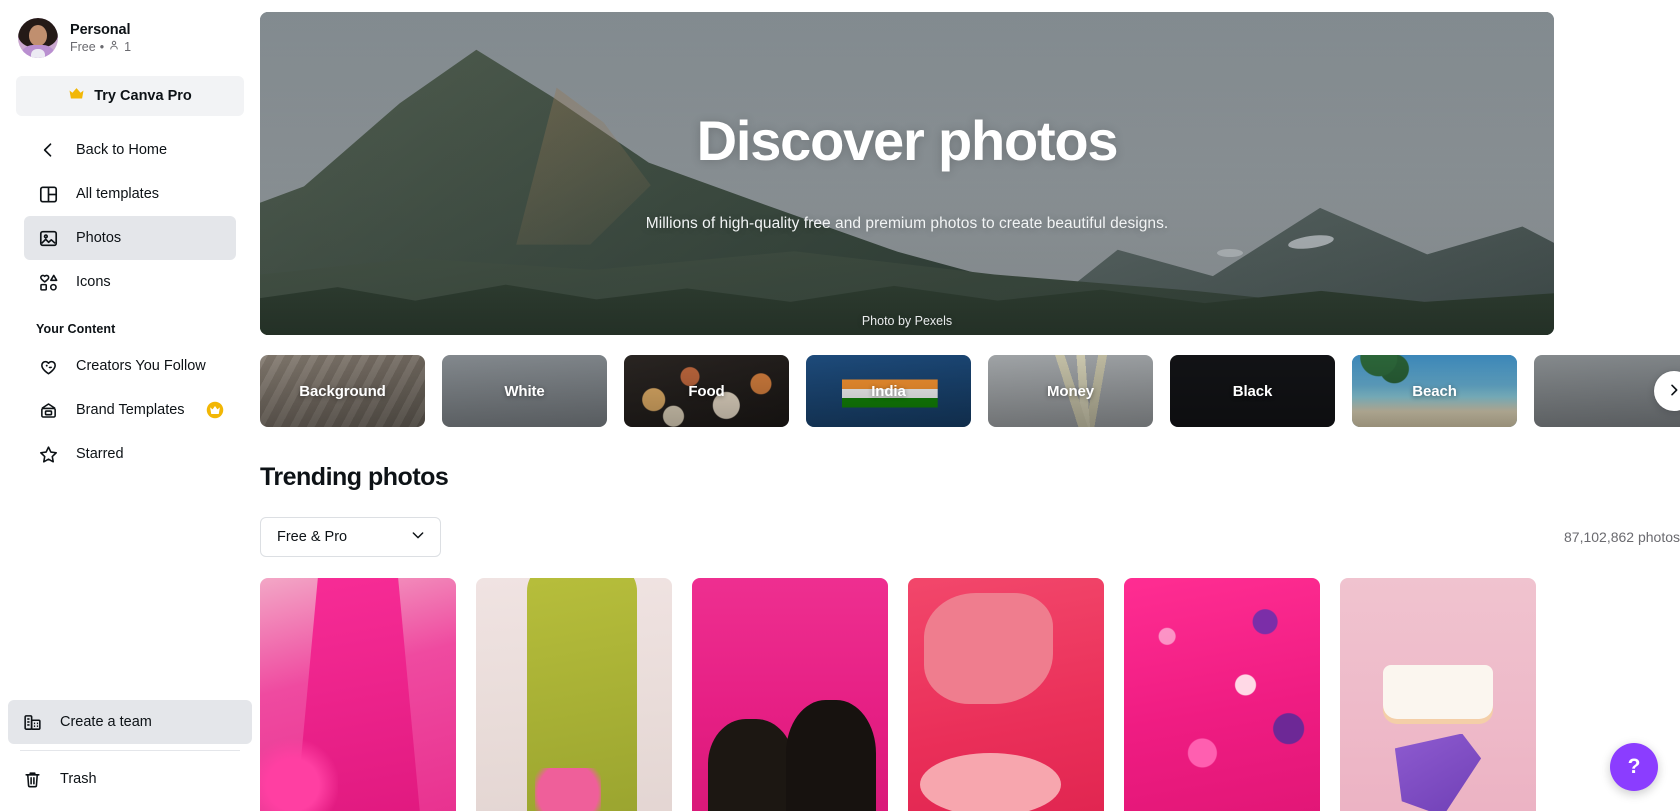 The width and height of the screenshot is (1680, 811). What do you see at coordinates (1634, 767) in the screenshot?
I see `help-button: ?` at bounding box center [1634, 767].